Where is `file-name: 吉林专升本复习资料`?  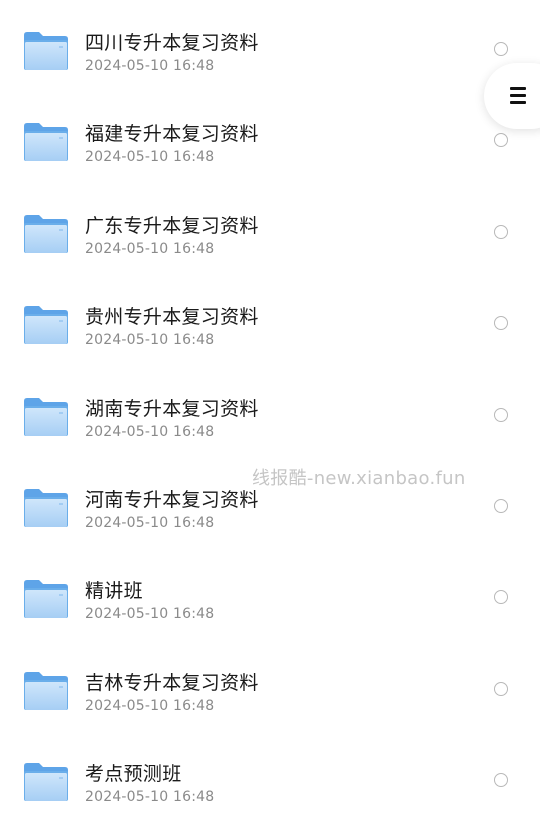 file-name: 吉林专升本复习资料 is located at coordinates (172, 682).